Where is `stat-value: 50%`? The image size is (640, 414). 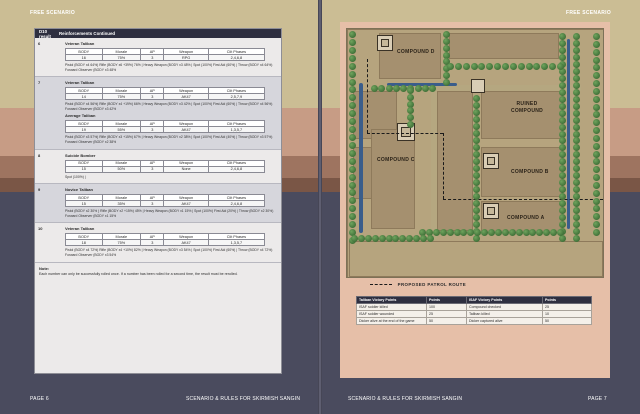 stat-value: 50% is located at coordinates (121, 169).